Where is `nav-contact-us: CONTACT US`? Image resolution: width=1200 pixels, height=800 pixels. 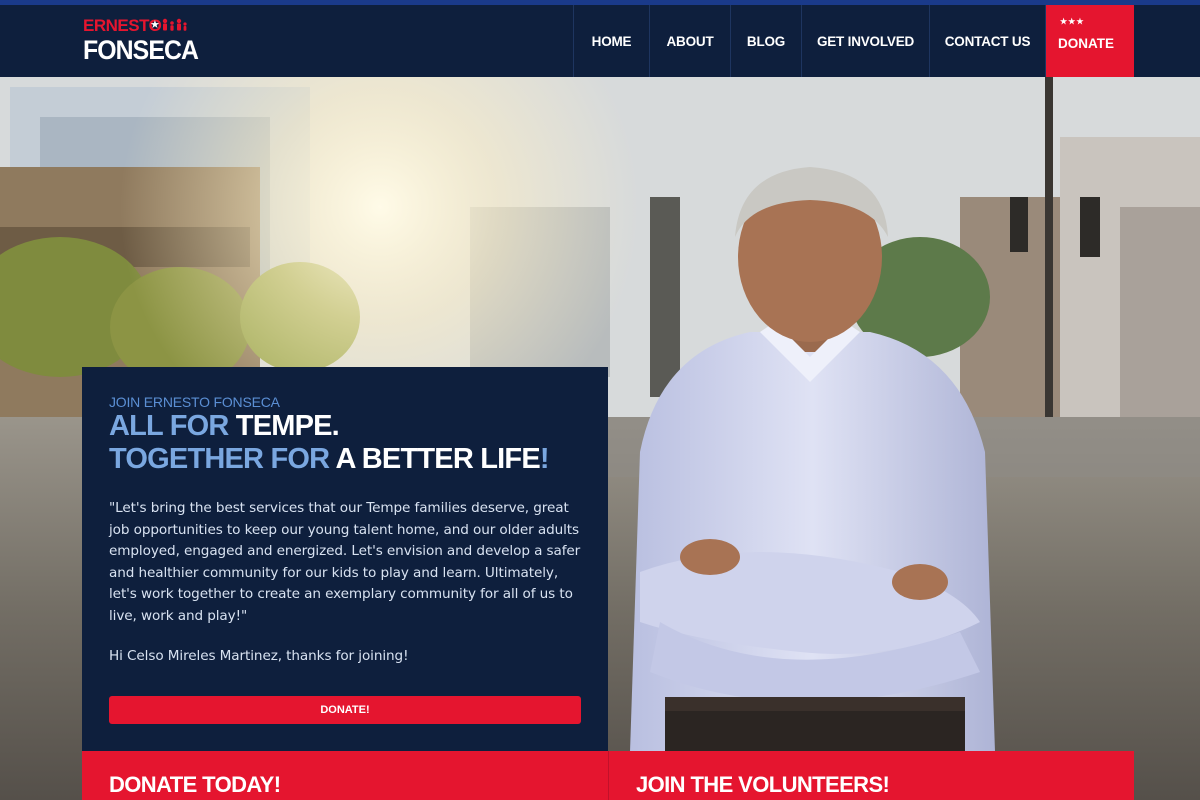 nav-contact-us: CONTACT US is located at coordinates (987, 41).